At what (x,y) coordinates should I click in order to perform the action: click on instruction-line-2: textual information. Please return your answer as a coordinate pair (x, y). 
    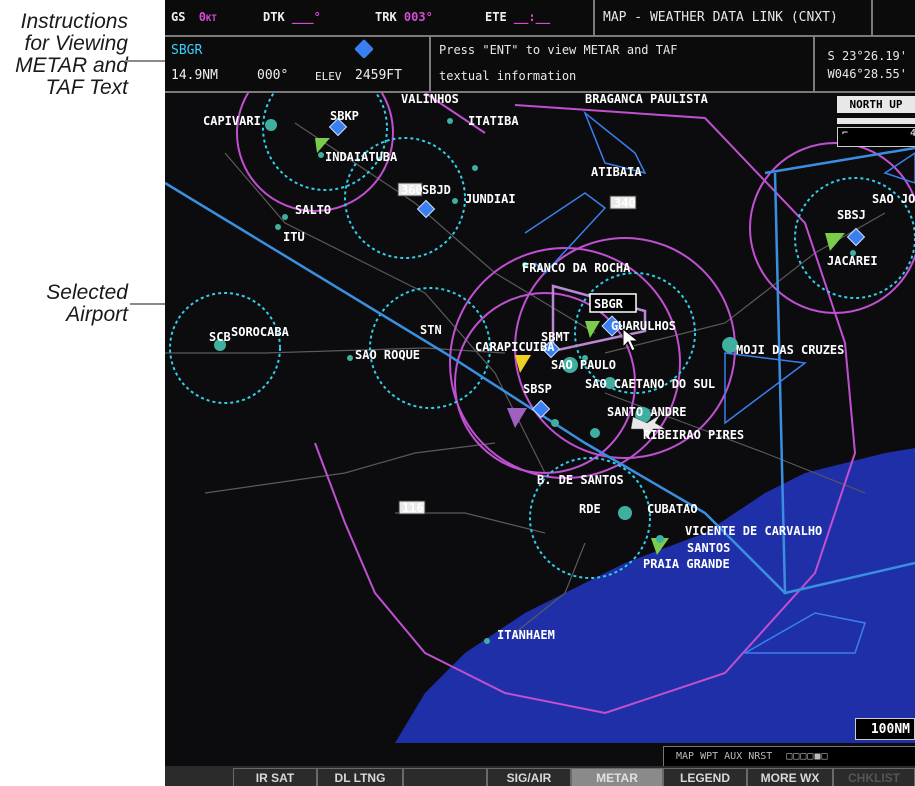
    Looking at the image, I should click on (508, 76).